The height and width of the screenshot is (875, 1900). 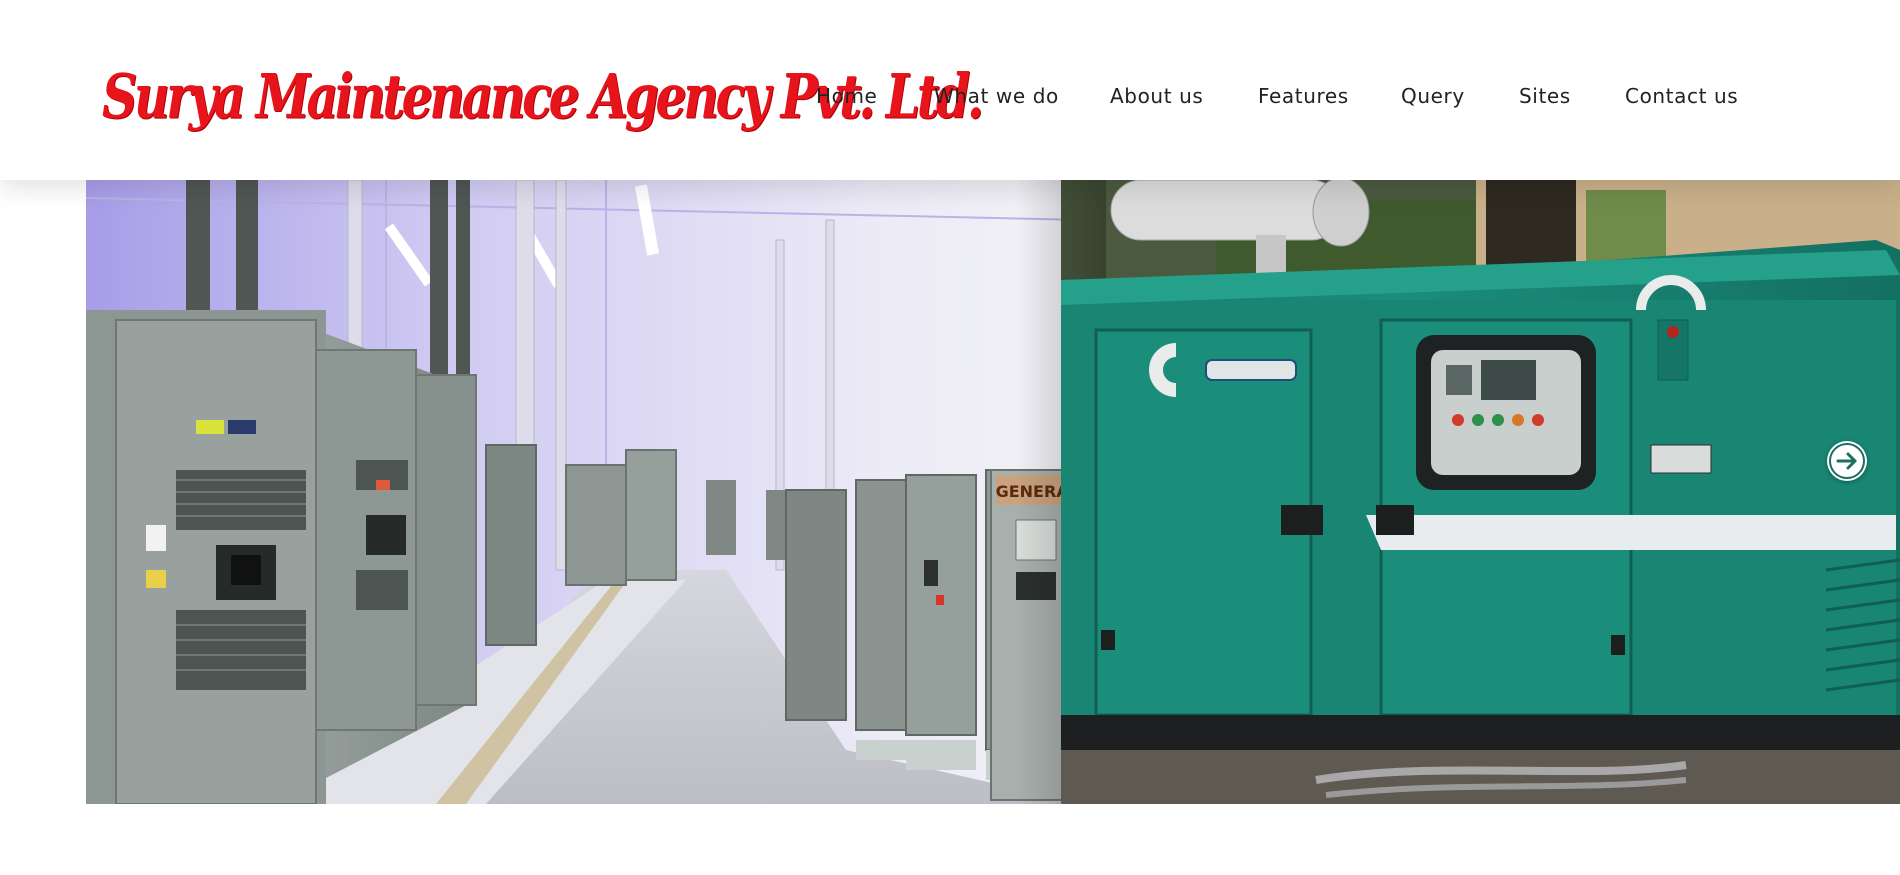 I want to click on arrow-right-circle-icon, so click(x=1847, y=461).